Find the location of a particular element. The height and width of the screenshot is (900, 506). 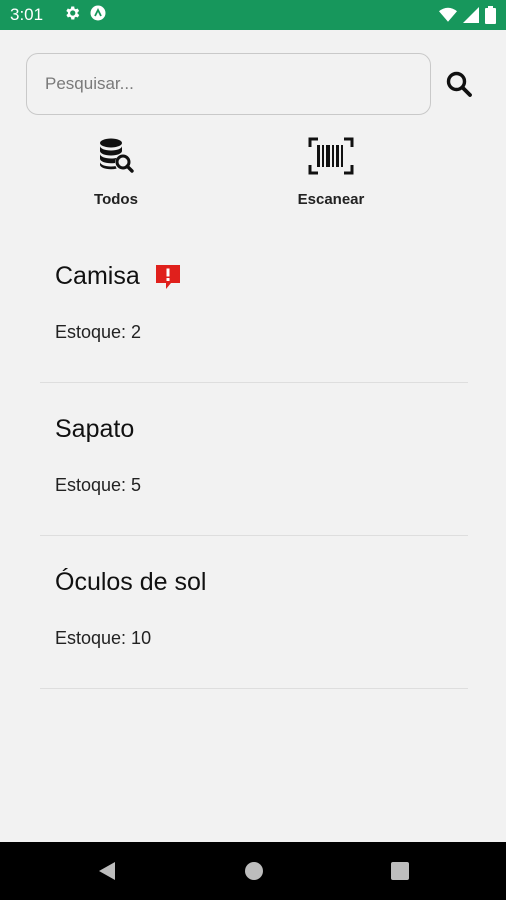

product-stock: Estoque: 10 is located at coordinates (103, 638).